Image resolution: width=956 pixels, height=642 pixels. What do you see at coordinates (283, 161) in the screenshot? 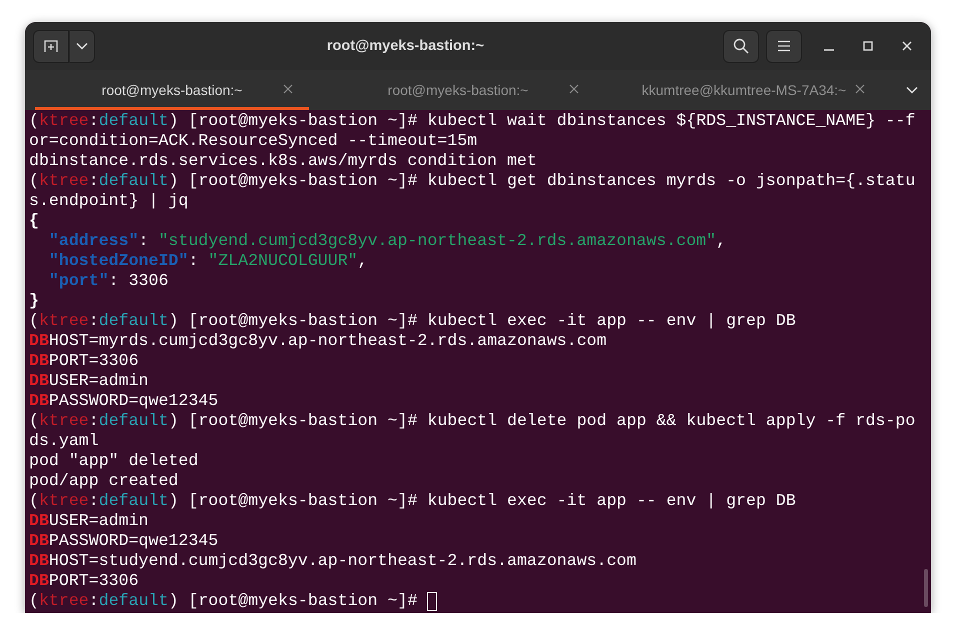
I see `terminal-line: dbinstance.rds.services.k8s.aws/myrds condition met` at bounding box center [283, 161].